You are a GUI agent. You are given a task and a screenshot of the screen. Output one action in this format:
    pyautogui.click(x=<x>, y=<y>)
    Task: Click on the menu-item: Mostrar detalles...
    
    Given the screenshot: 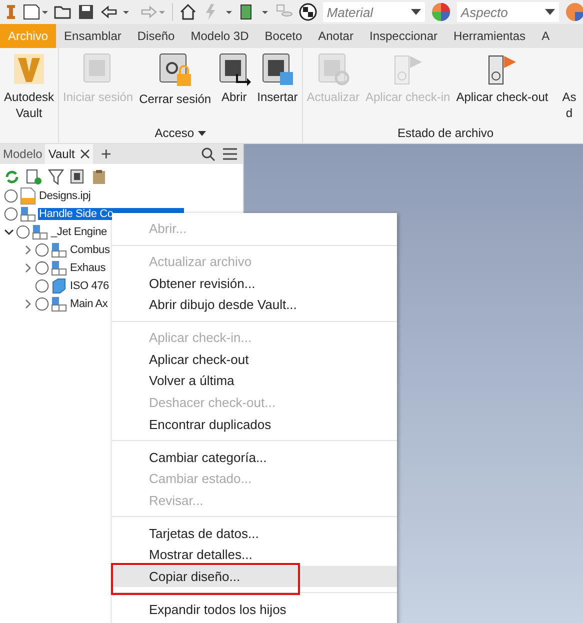 What is the action you would take?
    pyautogui.click(x=254, y=555)
    